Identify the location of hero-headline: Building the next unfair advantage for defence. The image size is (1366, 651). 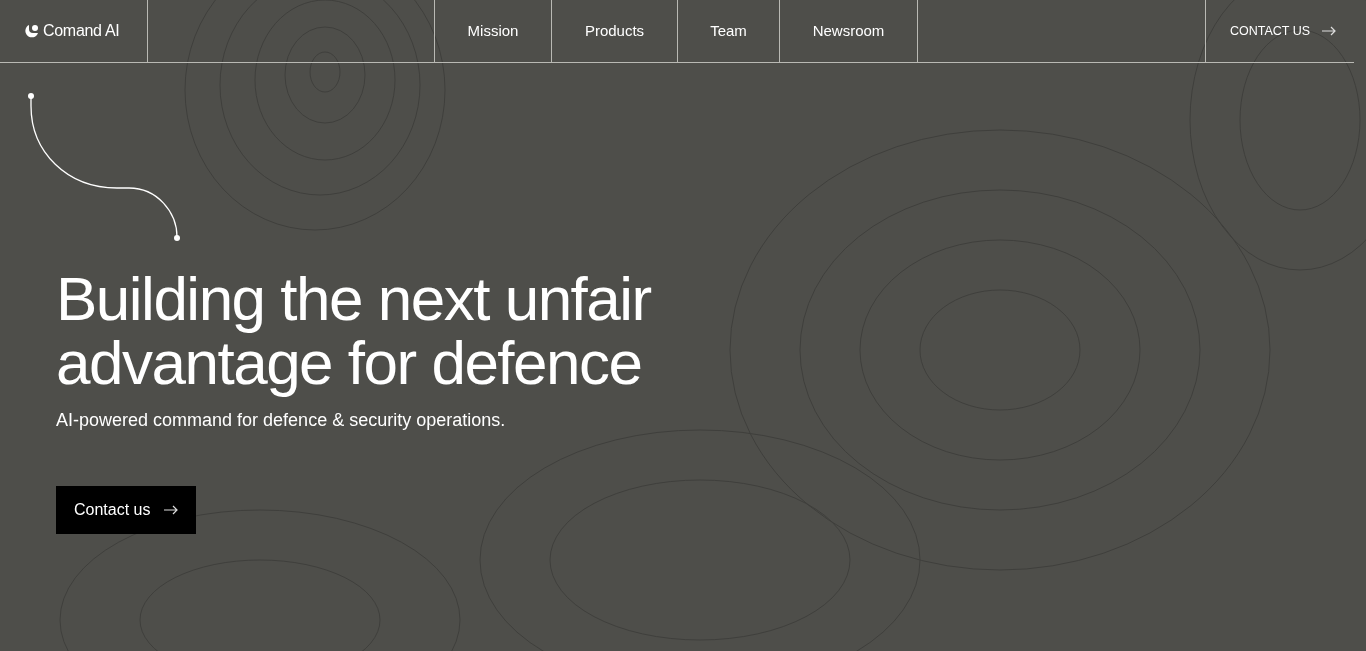
(354, 331).